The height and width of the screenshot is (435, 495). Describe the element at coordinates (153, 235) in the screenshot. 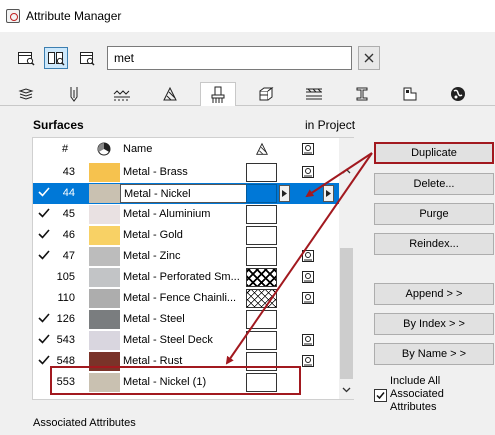

I see `surface-name: Metal - Gold` at that location.